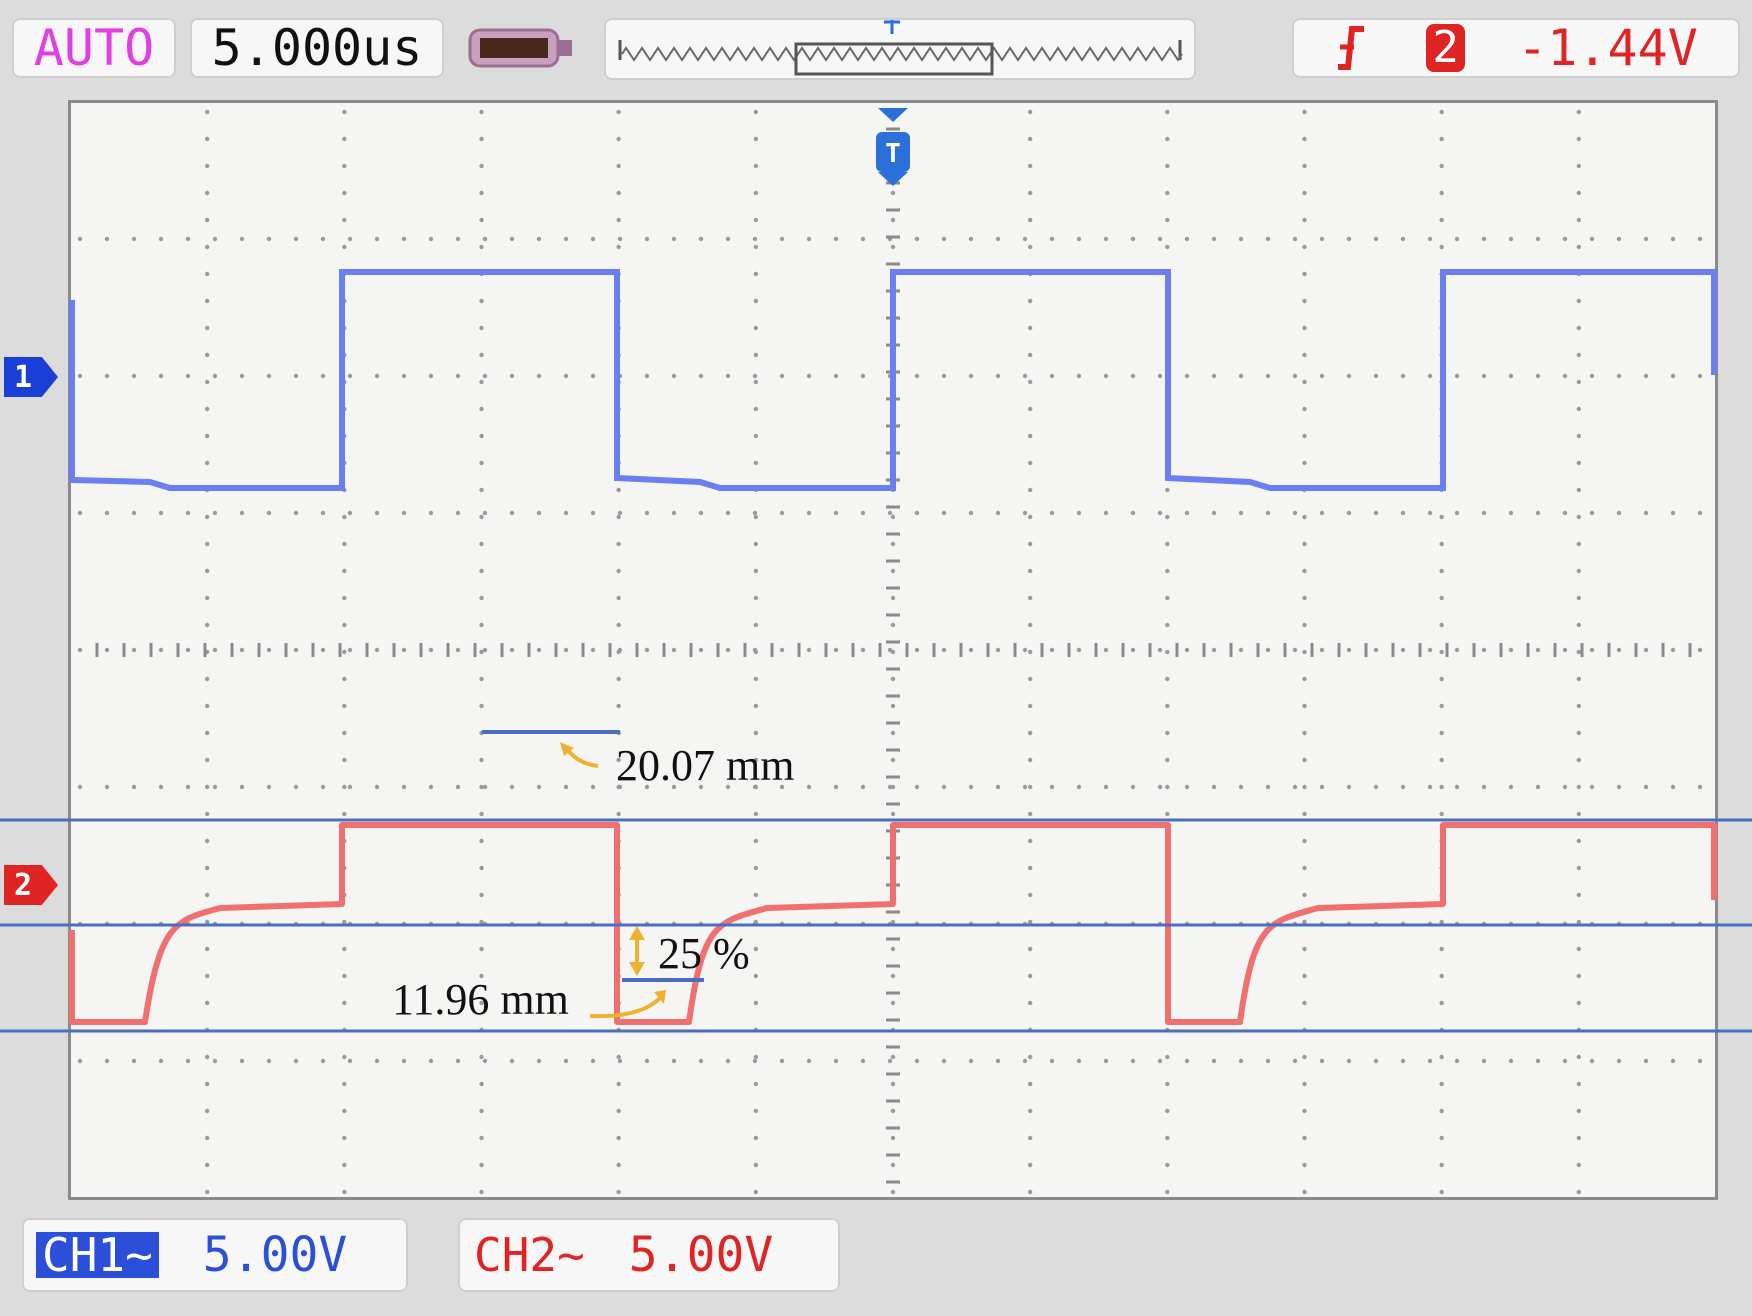 This screenshot has width=1752, height=1316. What do you see at coordinates (581, 757) in the screenshot?
I see `pulse-width-arrow` at bounding box center [581, 757].